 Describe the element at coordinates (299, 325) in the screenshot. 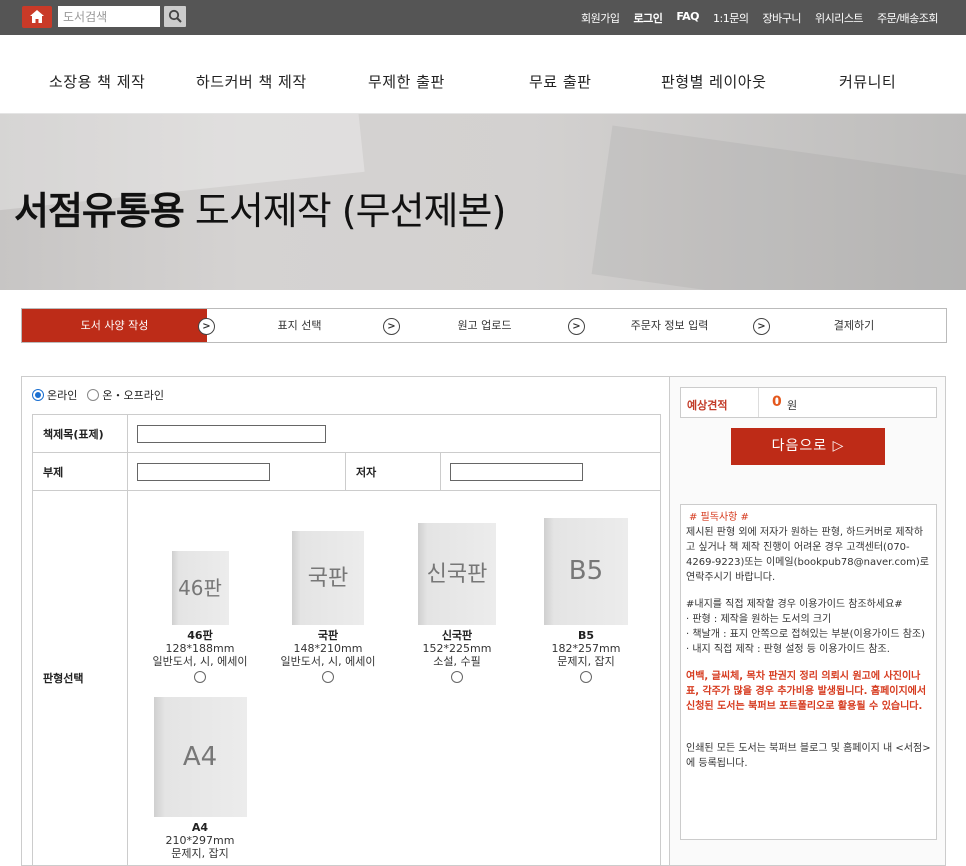

I see `step-cover: 표지 선택` at that location.